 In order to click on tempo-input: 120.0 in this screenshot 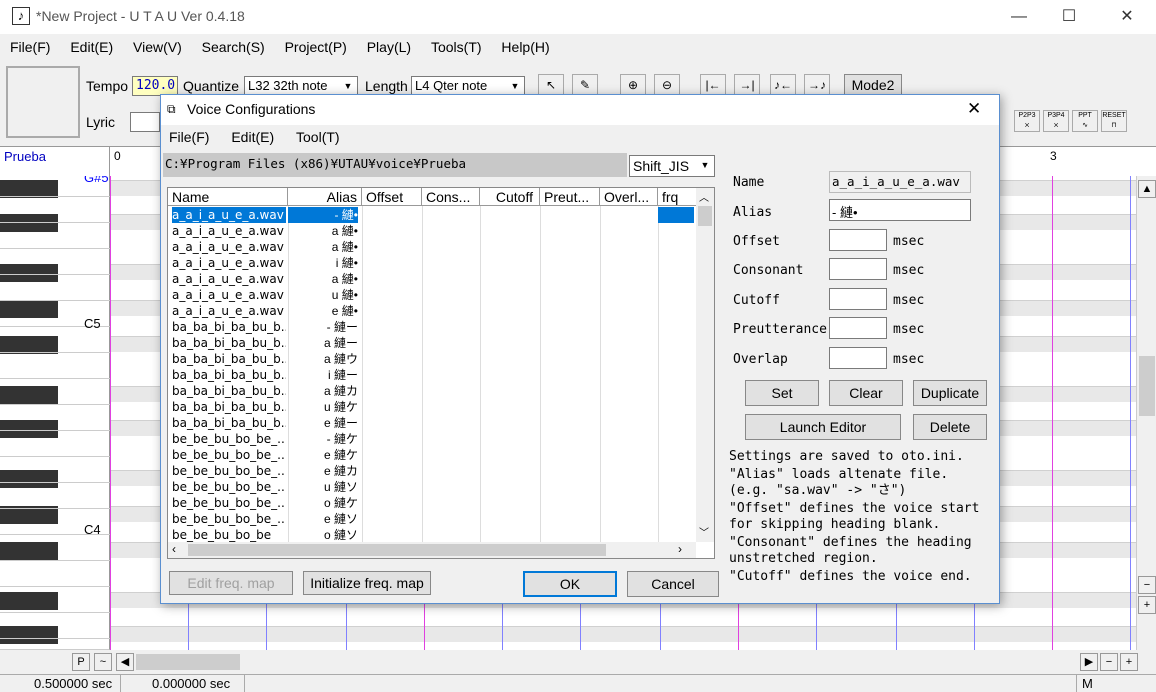, I will do `click(155, 86)`.